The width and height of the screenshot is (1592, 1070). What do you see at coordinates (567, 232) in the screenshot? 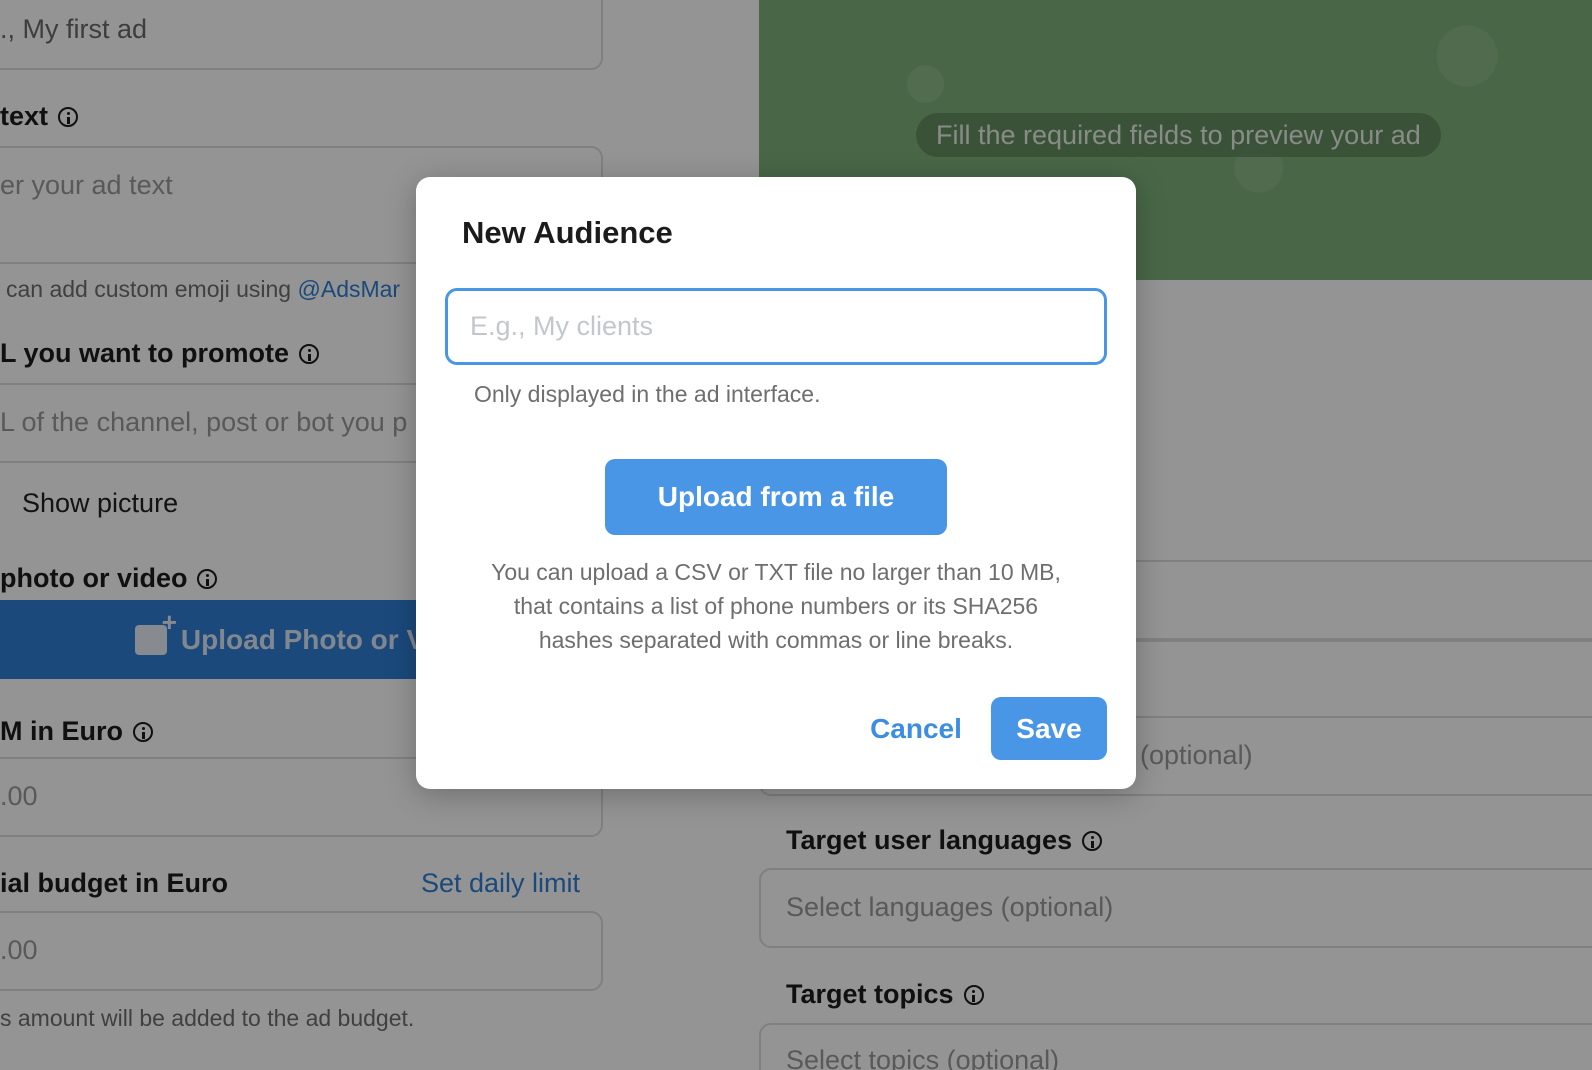
I see `dialog-title: New Audience` at bounding box center [567, 232].